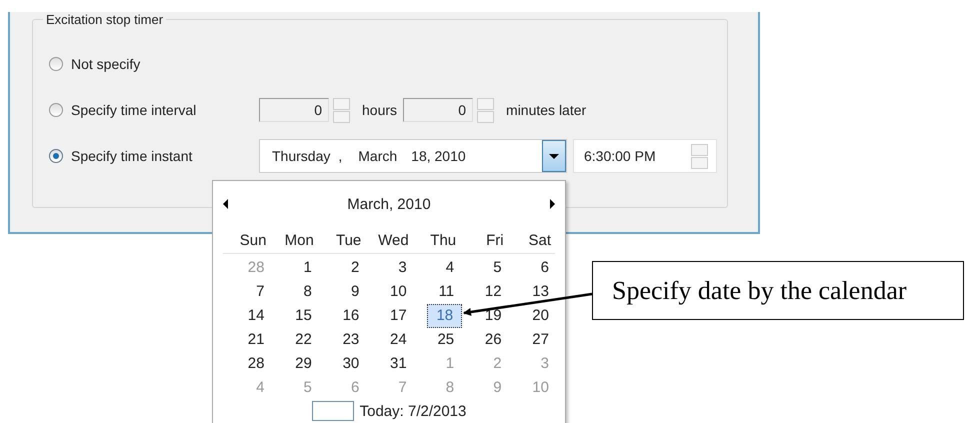 The width and height of the screenshot is (968, 423). Describe the element at coordinates (294, 292) in the screenshot. I see `calendar-day: 8` at that location.